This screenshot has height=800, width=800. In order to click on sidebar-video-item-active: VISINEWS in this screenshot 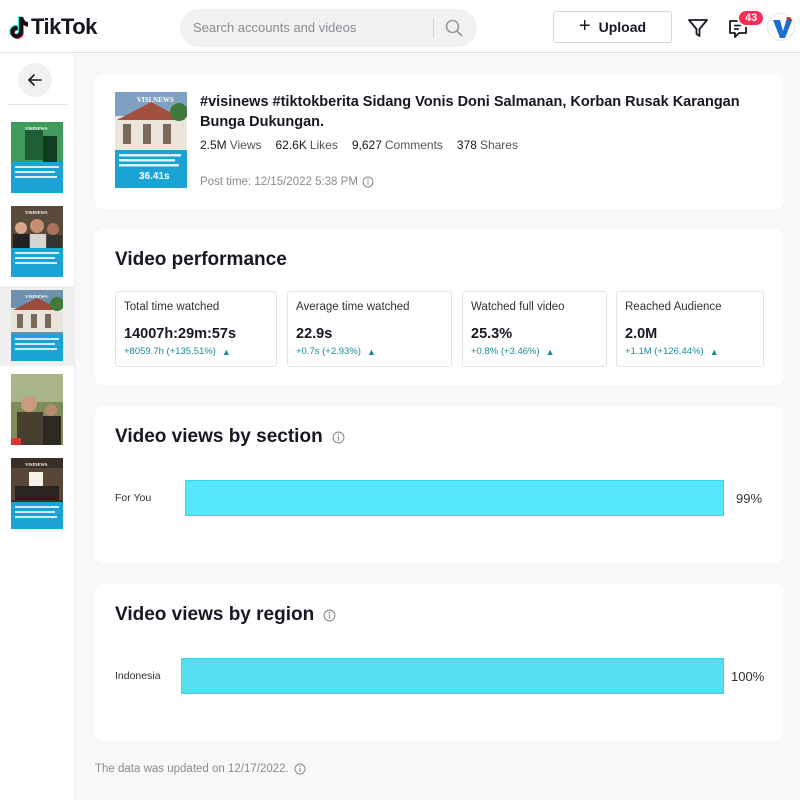, I will do `click(37, 326)`.